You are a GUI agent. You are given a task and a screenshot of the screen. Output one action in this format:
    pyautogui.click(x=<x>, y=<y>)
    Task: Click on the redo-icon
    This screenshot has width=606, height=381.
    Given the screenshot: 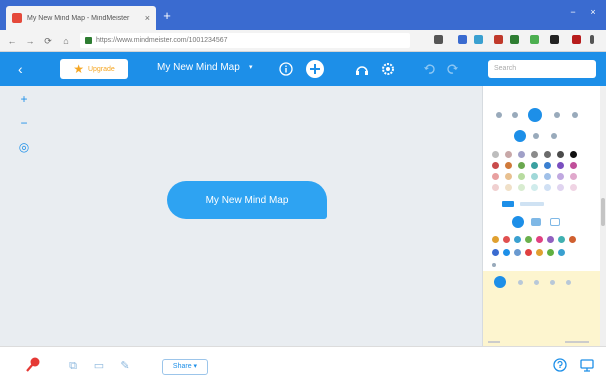 What is the action you would take?
    pyautogui.click(x=453, y=69)
    